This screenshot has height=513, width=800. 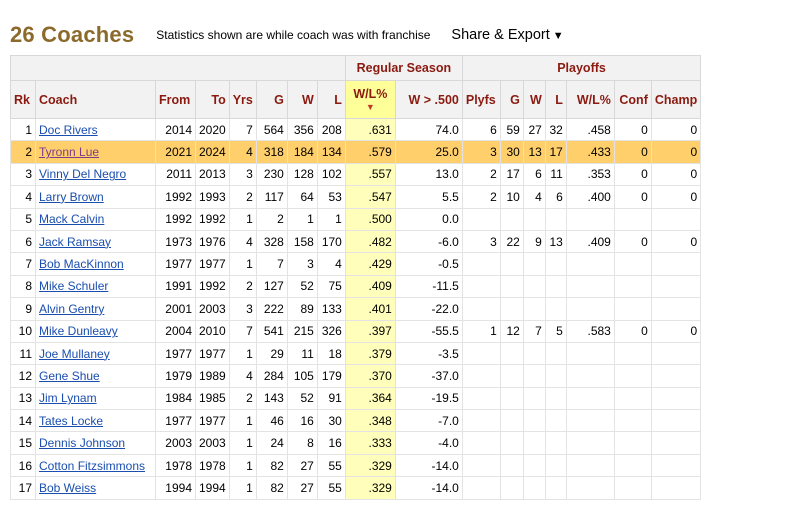 I want to click on cell-rs-wl-pct: .329, so click(x=370, y=488).